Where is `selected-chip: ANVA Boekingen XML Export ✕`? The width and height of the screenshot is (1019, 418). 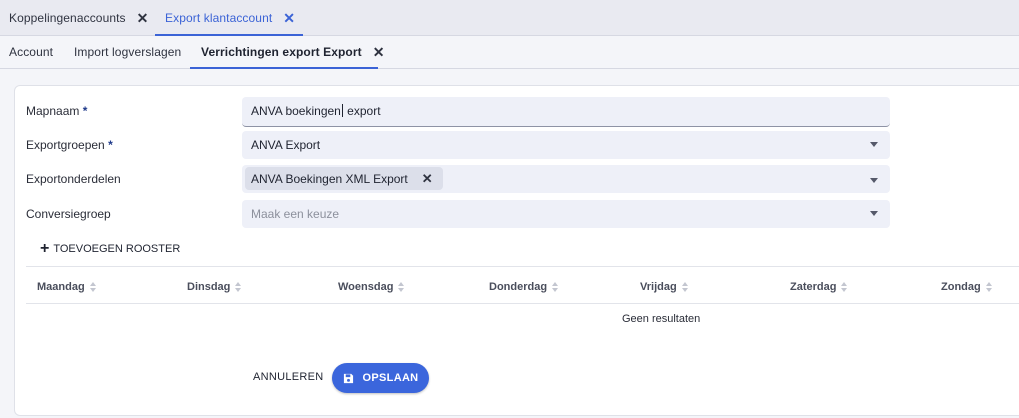
selected-chip: ANVA Boekingen XML Export ✕ is located at coordinates (344, 178).